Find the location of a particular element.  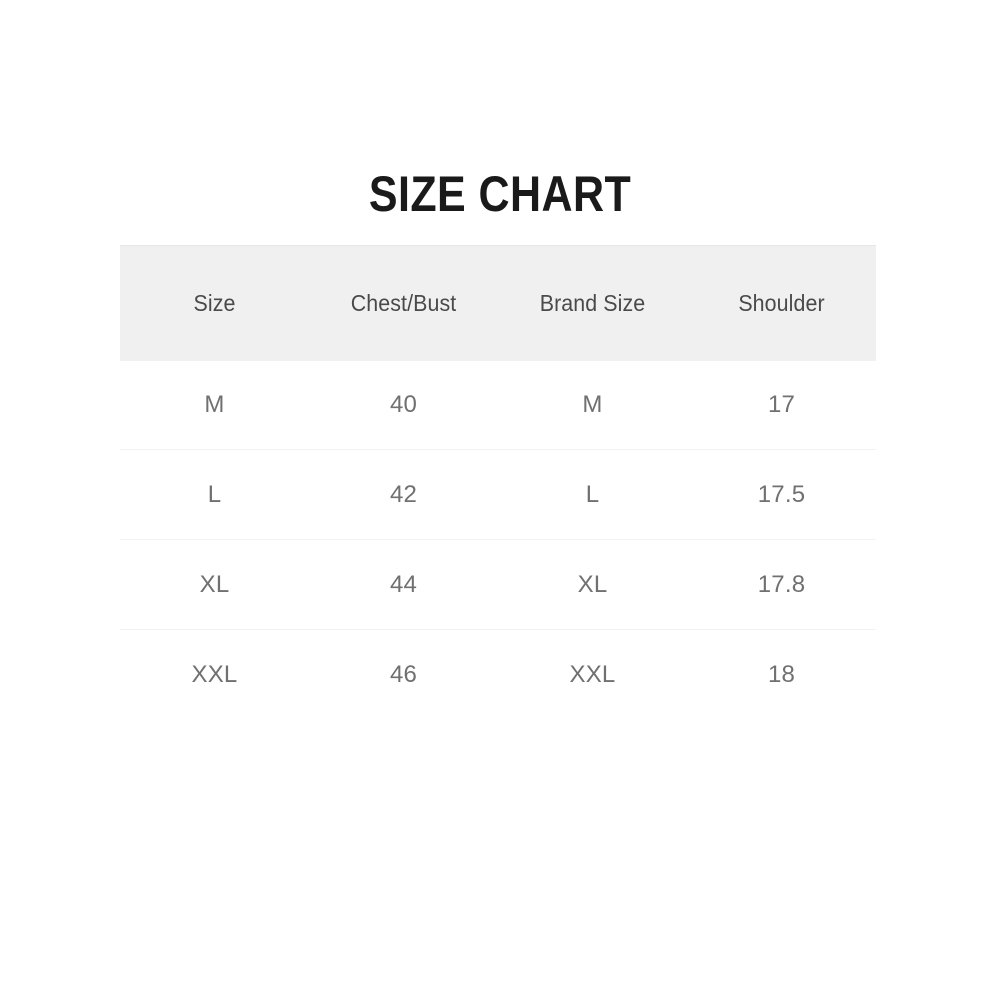

cell-shoulder: 17.5 is located at coordinates (781, 494).